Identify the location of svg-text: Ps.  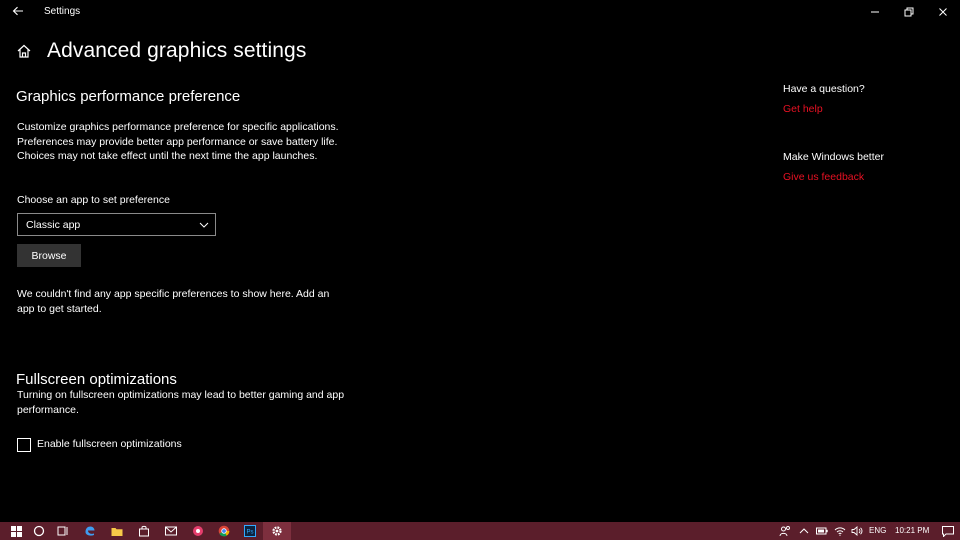
(249, 533).